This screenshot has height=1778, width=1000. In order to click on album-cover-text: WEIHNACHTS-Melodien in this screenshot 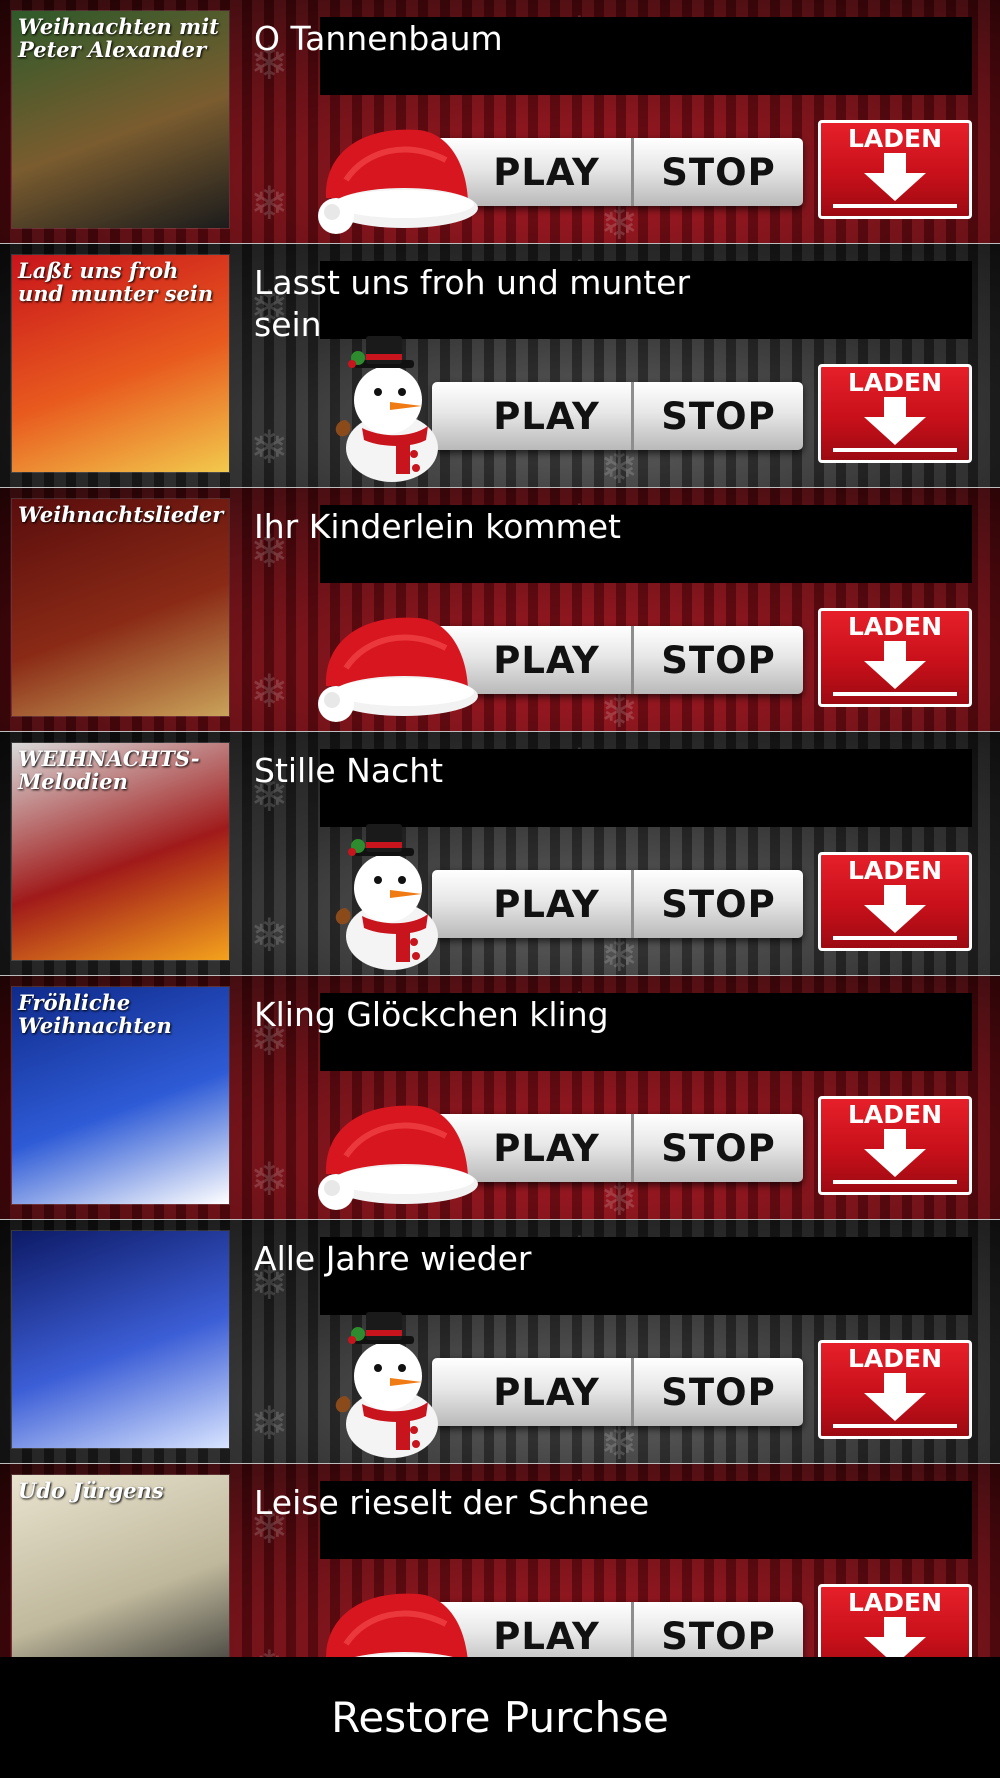, I will do `click(109, 770)`.